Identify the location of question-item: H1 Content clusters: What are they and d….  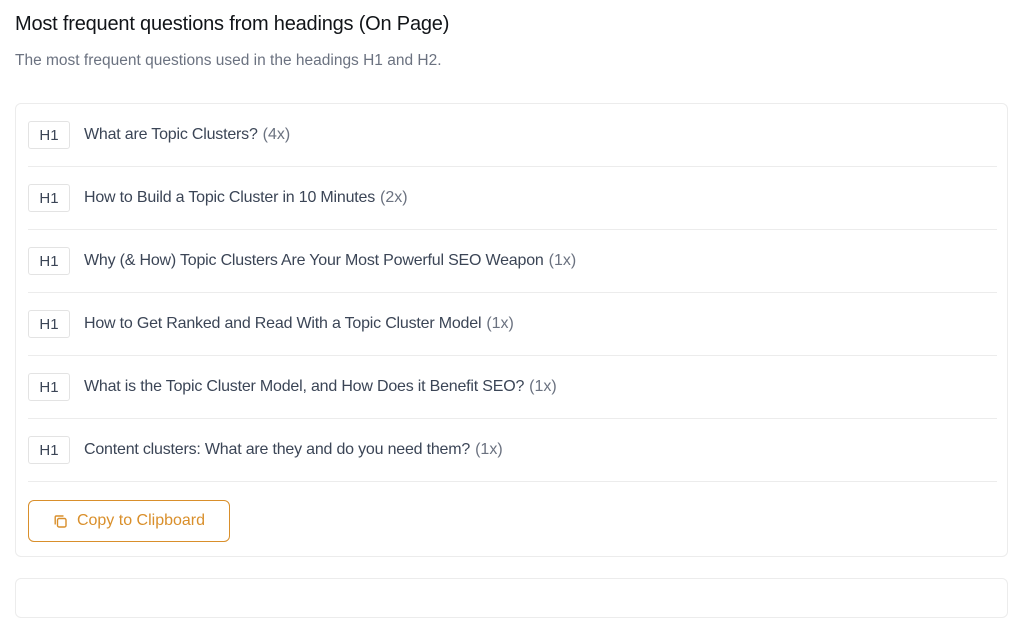
(512, 450).